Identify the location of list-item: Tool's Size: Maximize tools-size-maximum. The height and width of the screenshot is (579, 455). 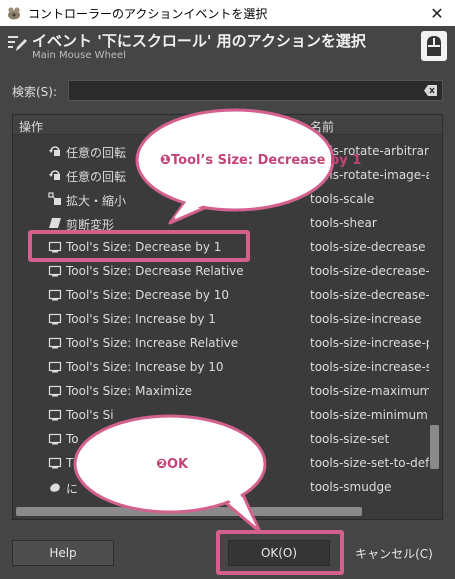
(222, 391).